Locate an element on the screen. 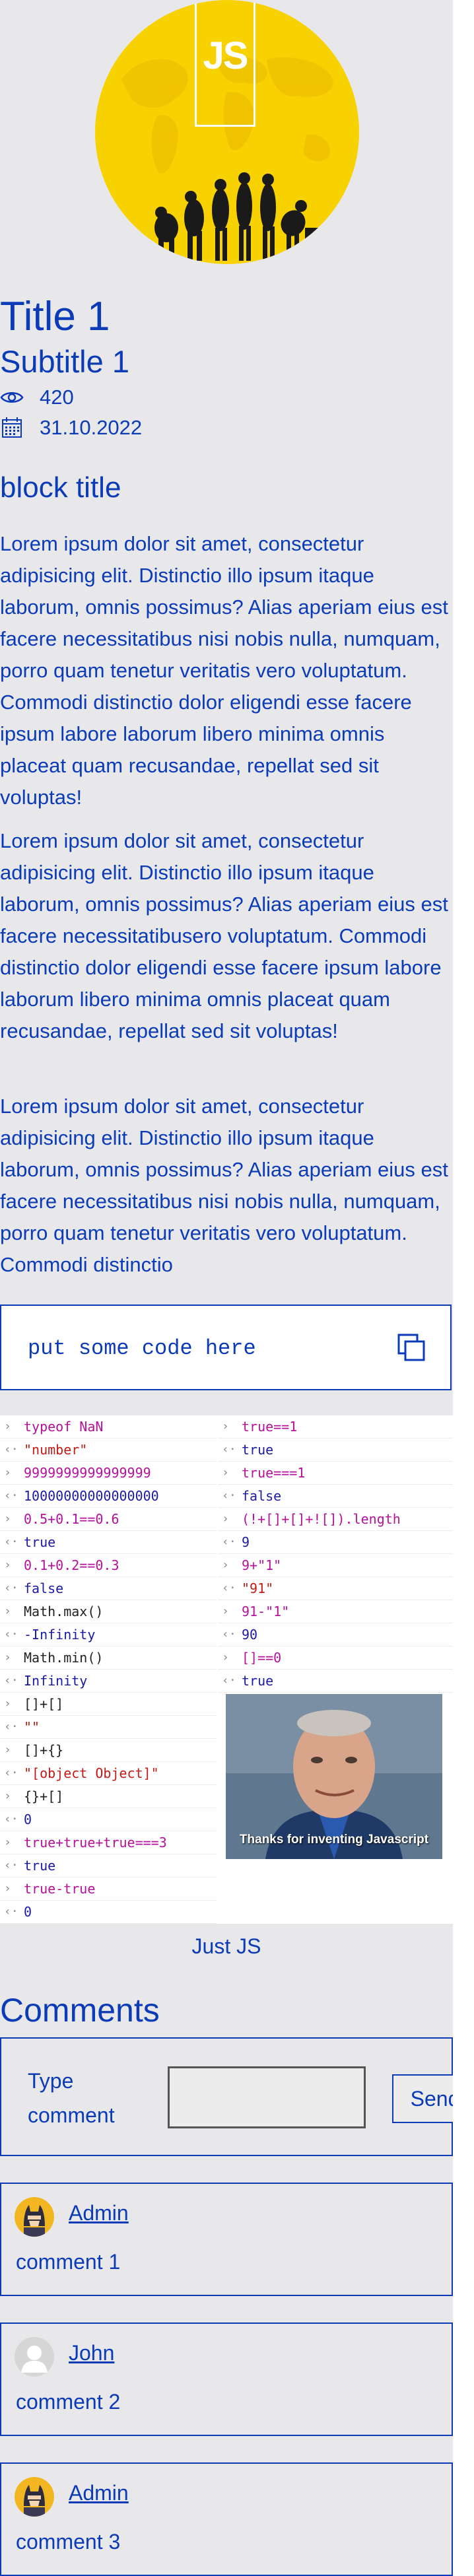 The image size is (474, 2576). default-user-avatar-icon is located at coordinates (34, 2357).